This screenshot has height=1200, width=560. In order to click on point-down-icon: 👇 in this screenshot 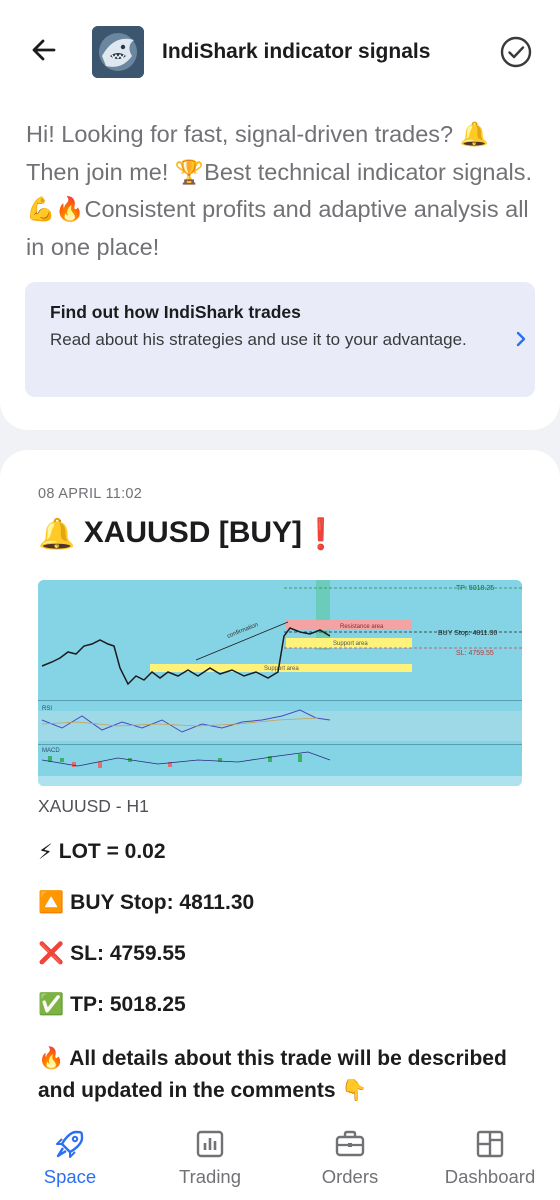, I will do `click(354, 1090)`.